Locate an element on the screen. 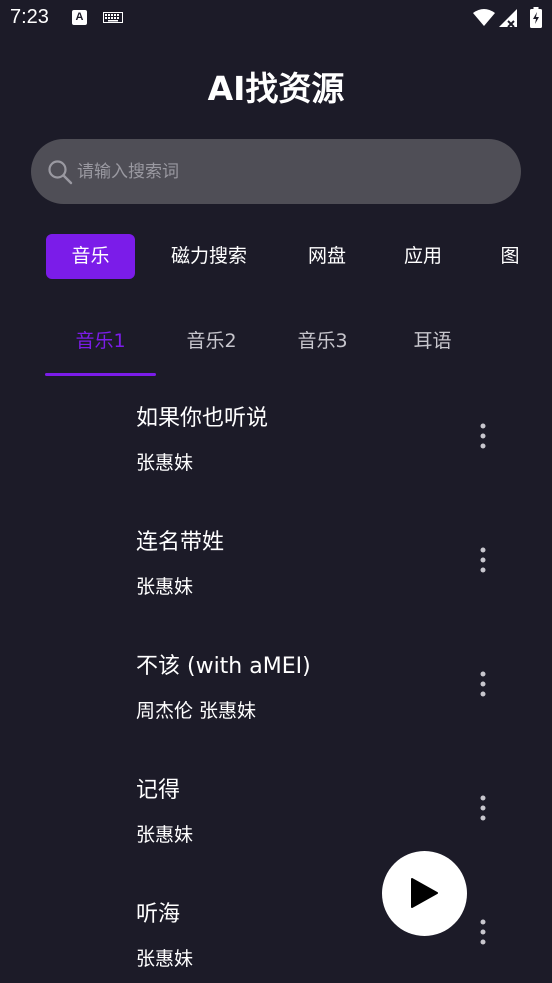 Image resolution: width=552 pixels, height=983 pixels. signal-icon is located at coordinates (508, 18).